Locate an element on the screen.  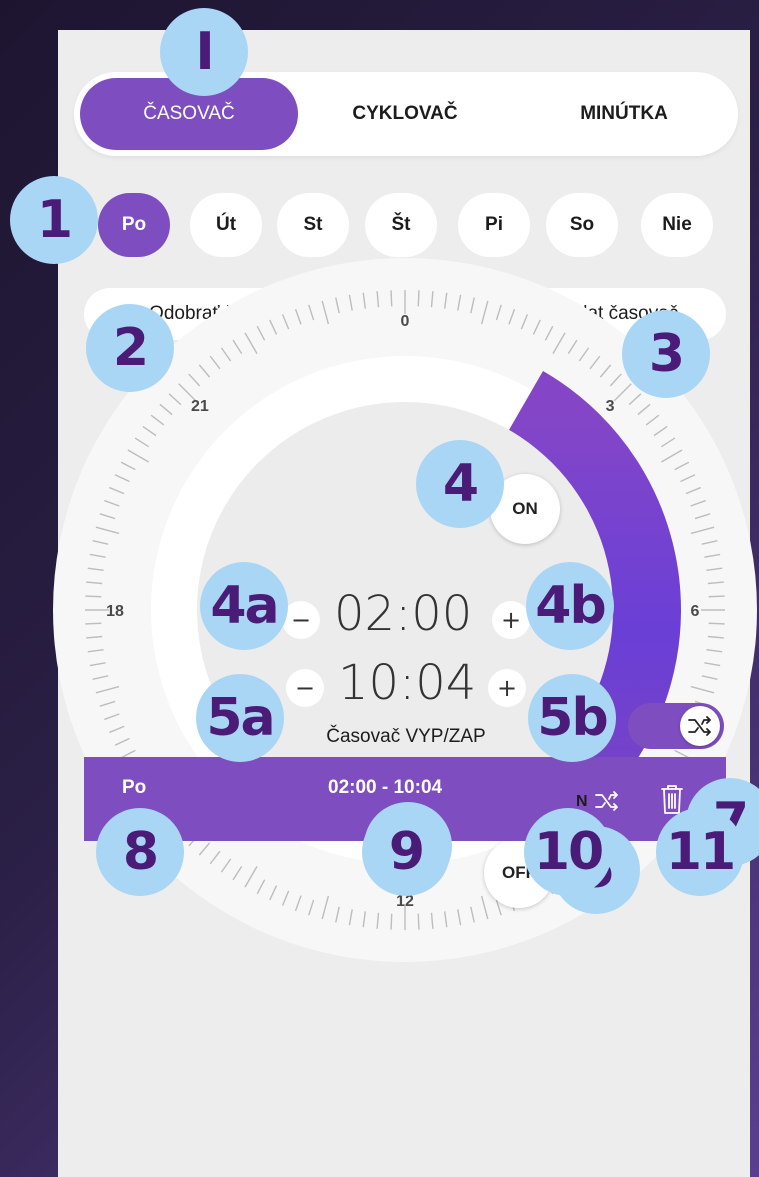
dial-hour-label: 3 is located at coordinates (610, 406).